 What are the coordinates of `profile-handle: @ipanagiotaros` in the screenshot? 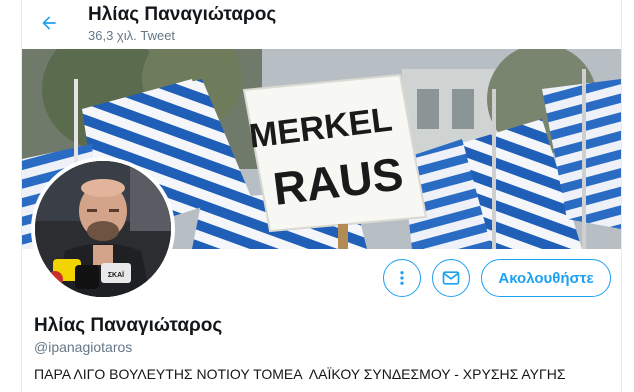 It's located at (83, 347).